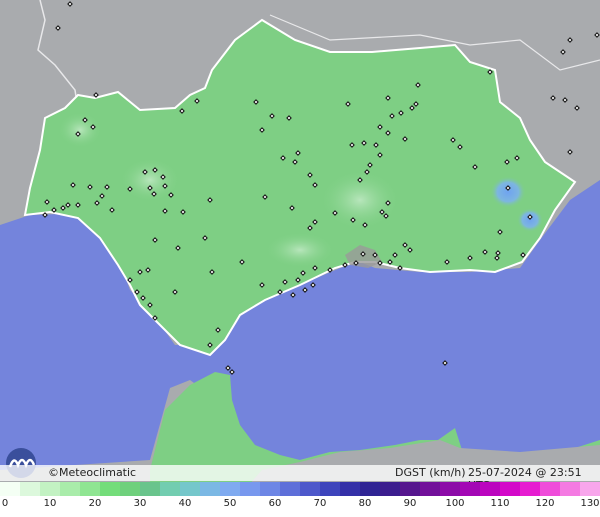 This screenshot has width=600, height=517. I want to click on scale-tick-label: 120, so click(545, 503).